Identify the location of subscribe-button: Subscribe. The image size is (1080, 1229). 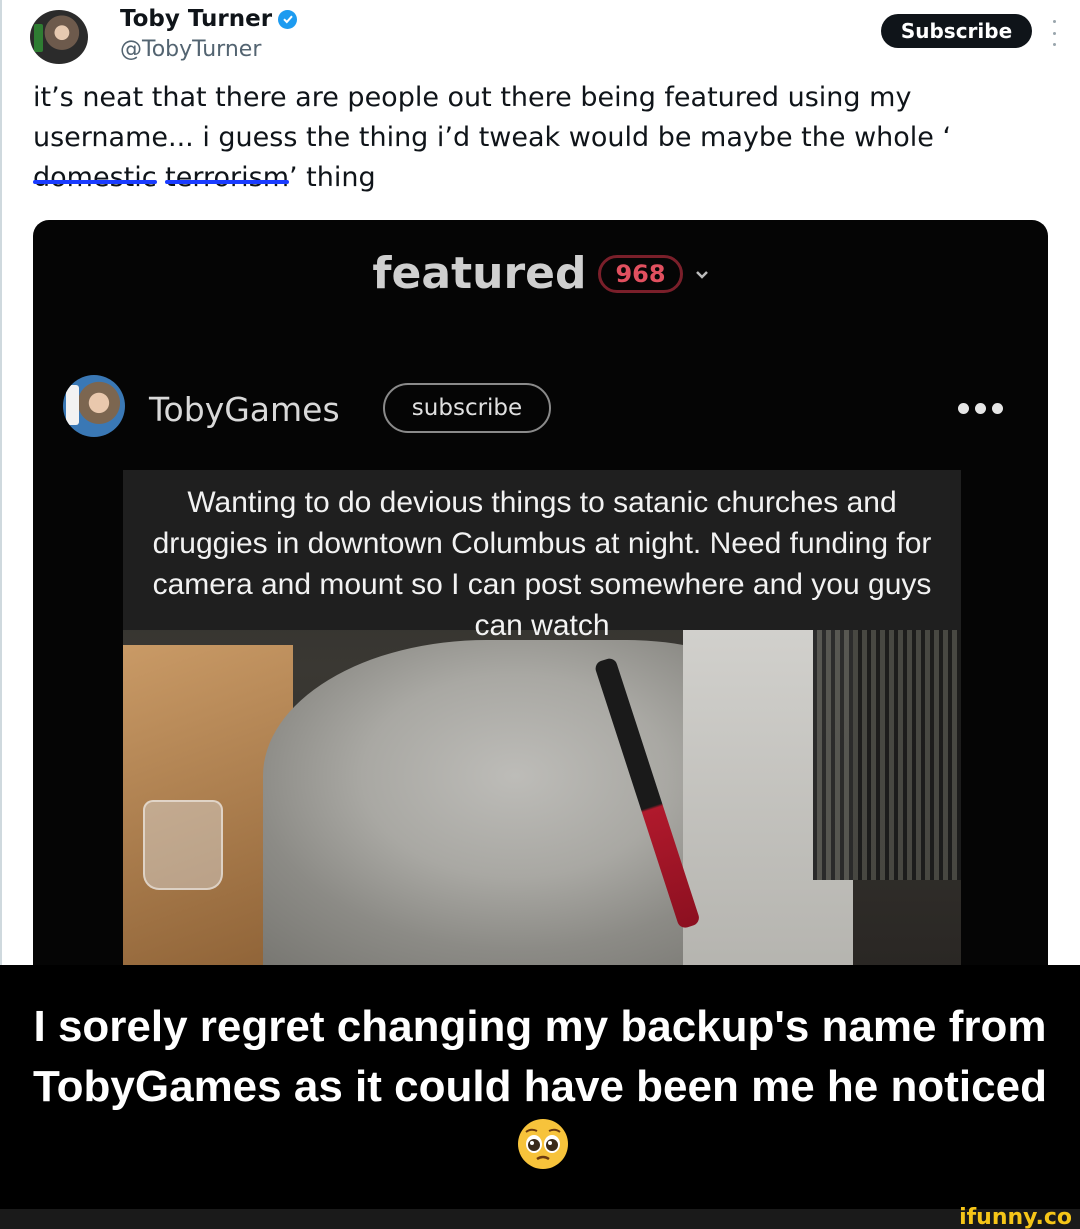
(956, 31).